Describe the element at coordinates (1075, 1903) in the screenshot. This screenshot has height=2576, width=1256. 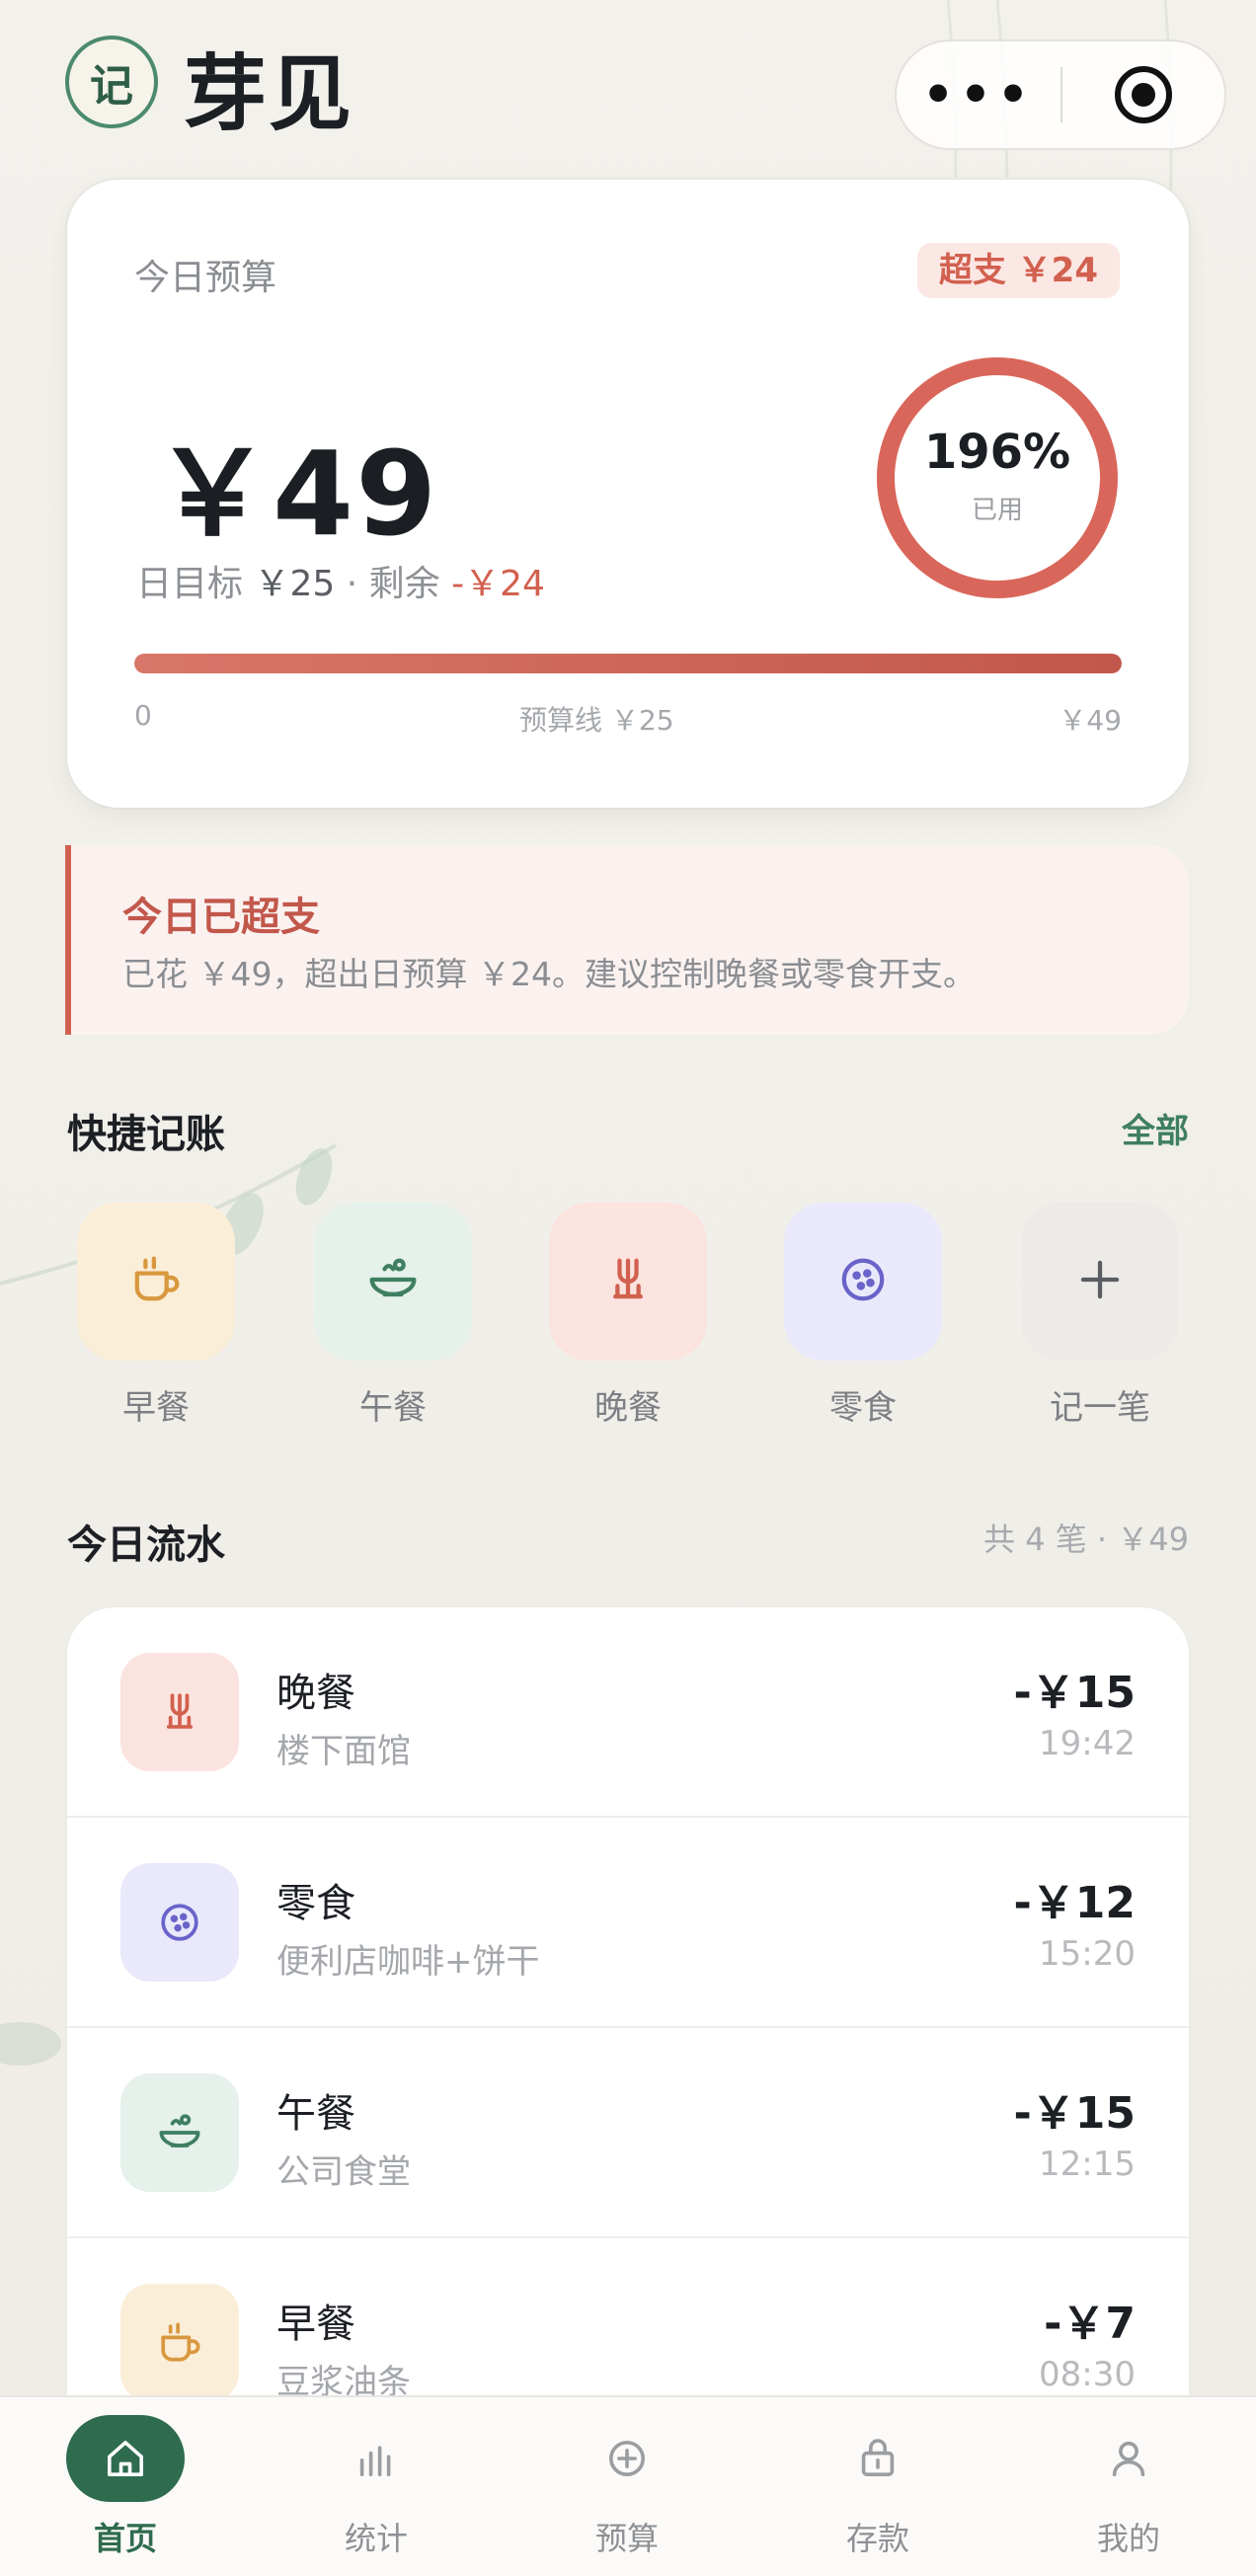
I see `transaction-amount: -￥12` at that location.